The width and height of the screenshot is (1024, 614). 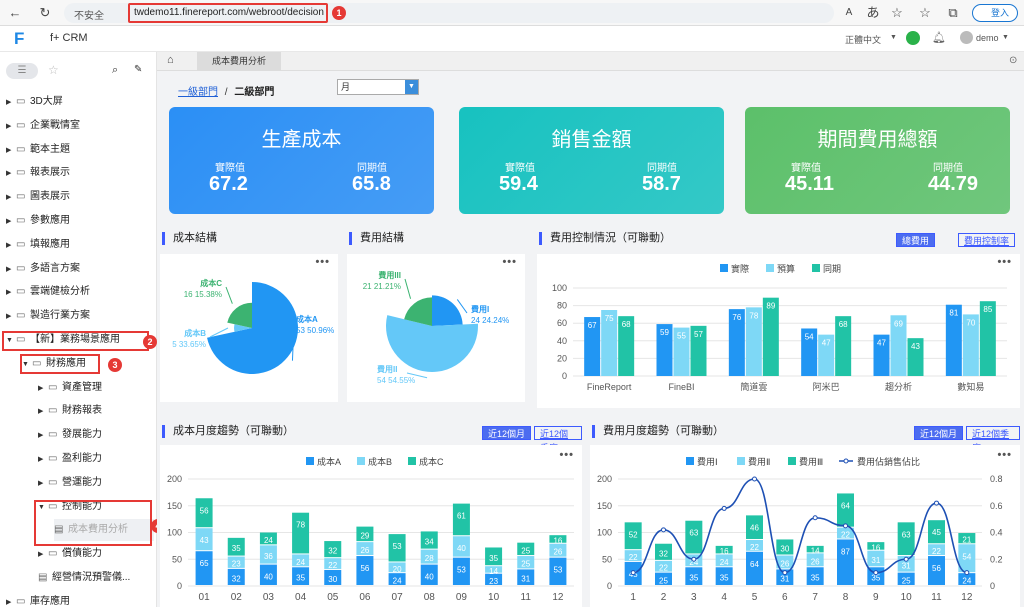 What do you see at coordinates (115, 70) in the screenshot?
I see `search-icon: ⌕` at bounding box center [115, 70].